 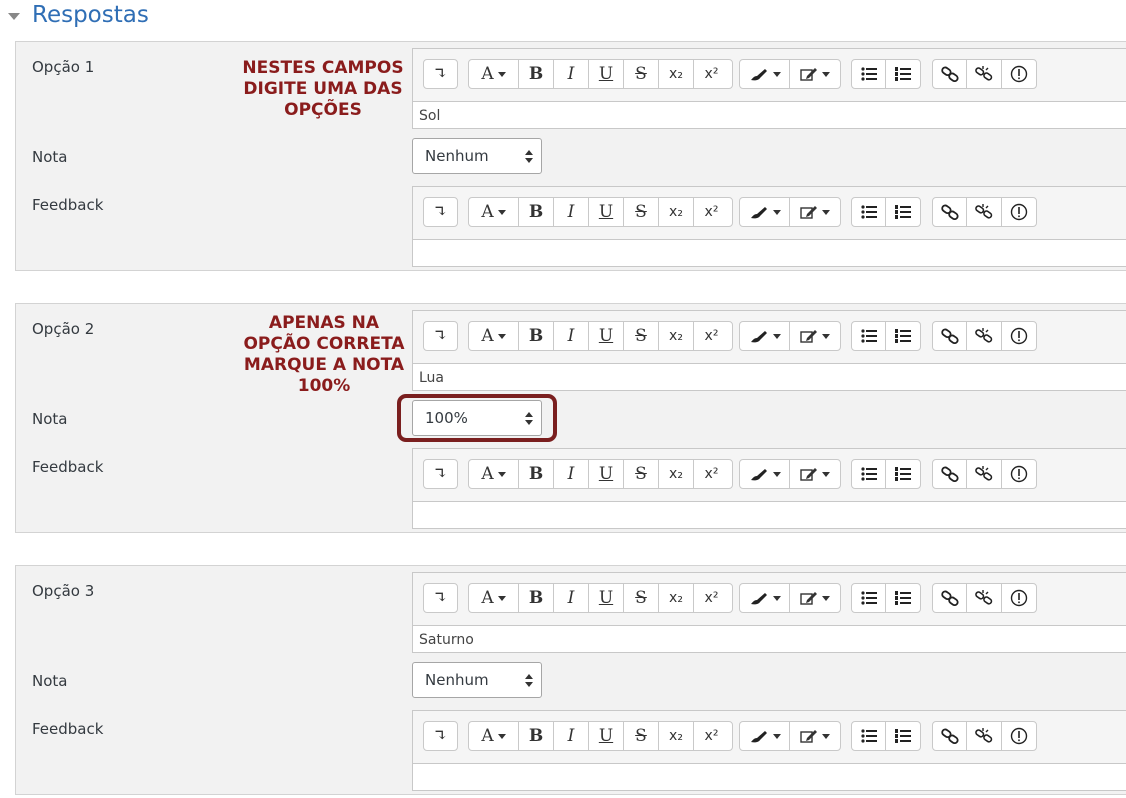 I want to click on collapse-caret-icon, so click(x=14, y=16).